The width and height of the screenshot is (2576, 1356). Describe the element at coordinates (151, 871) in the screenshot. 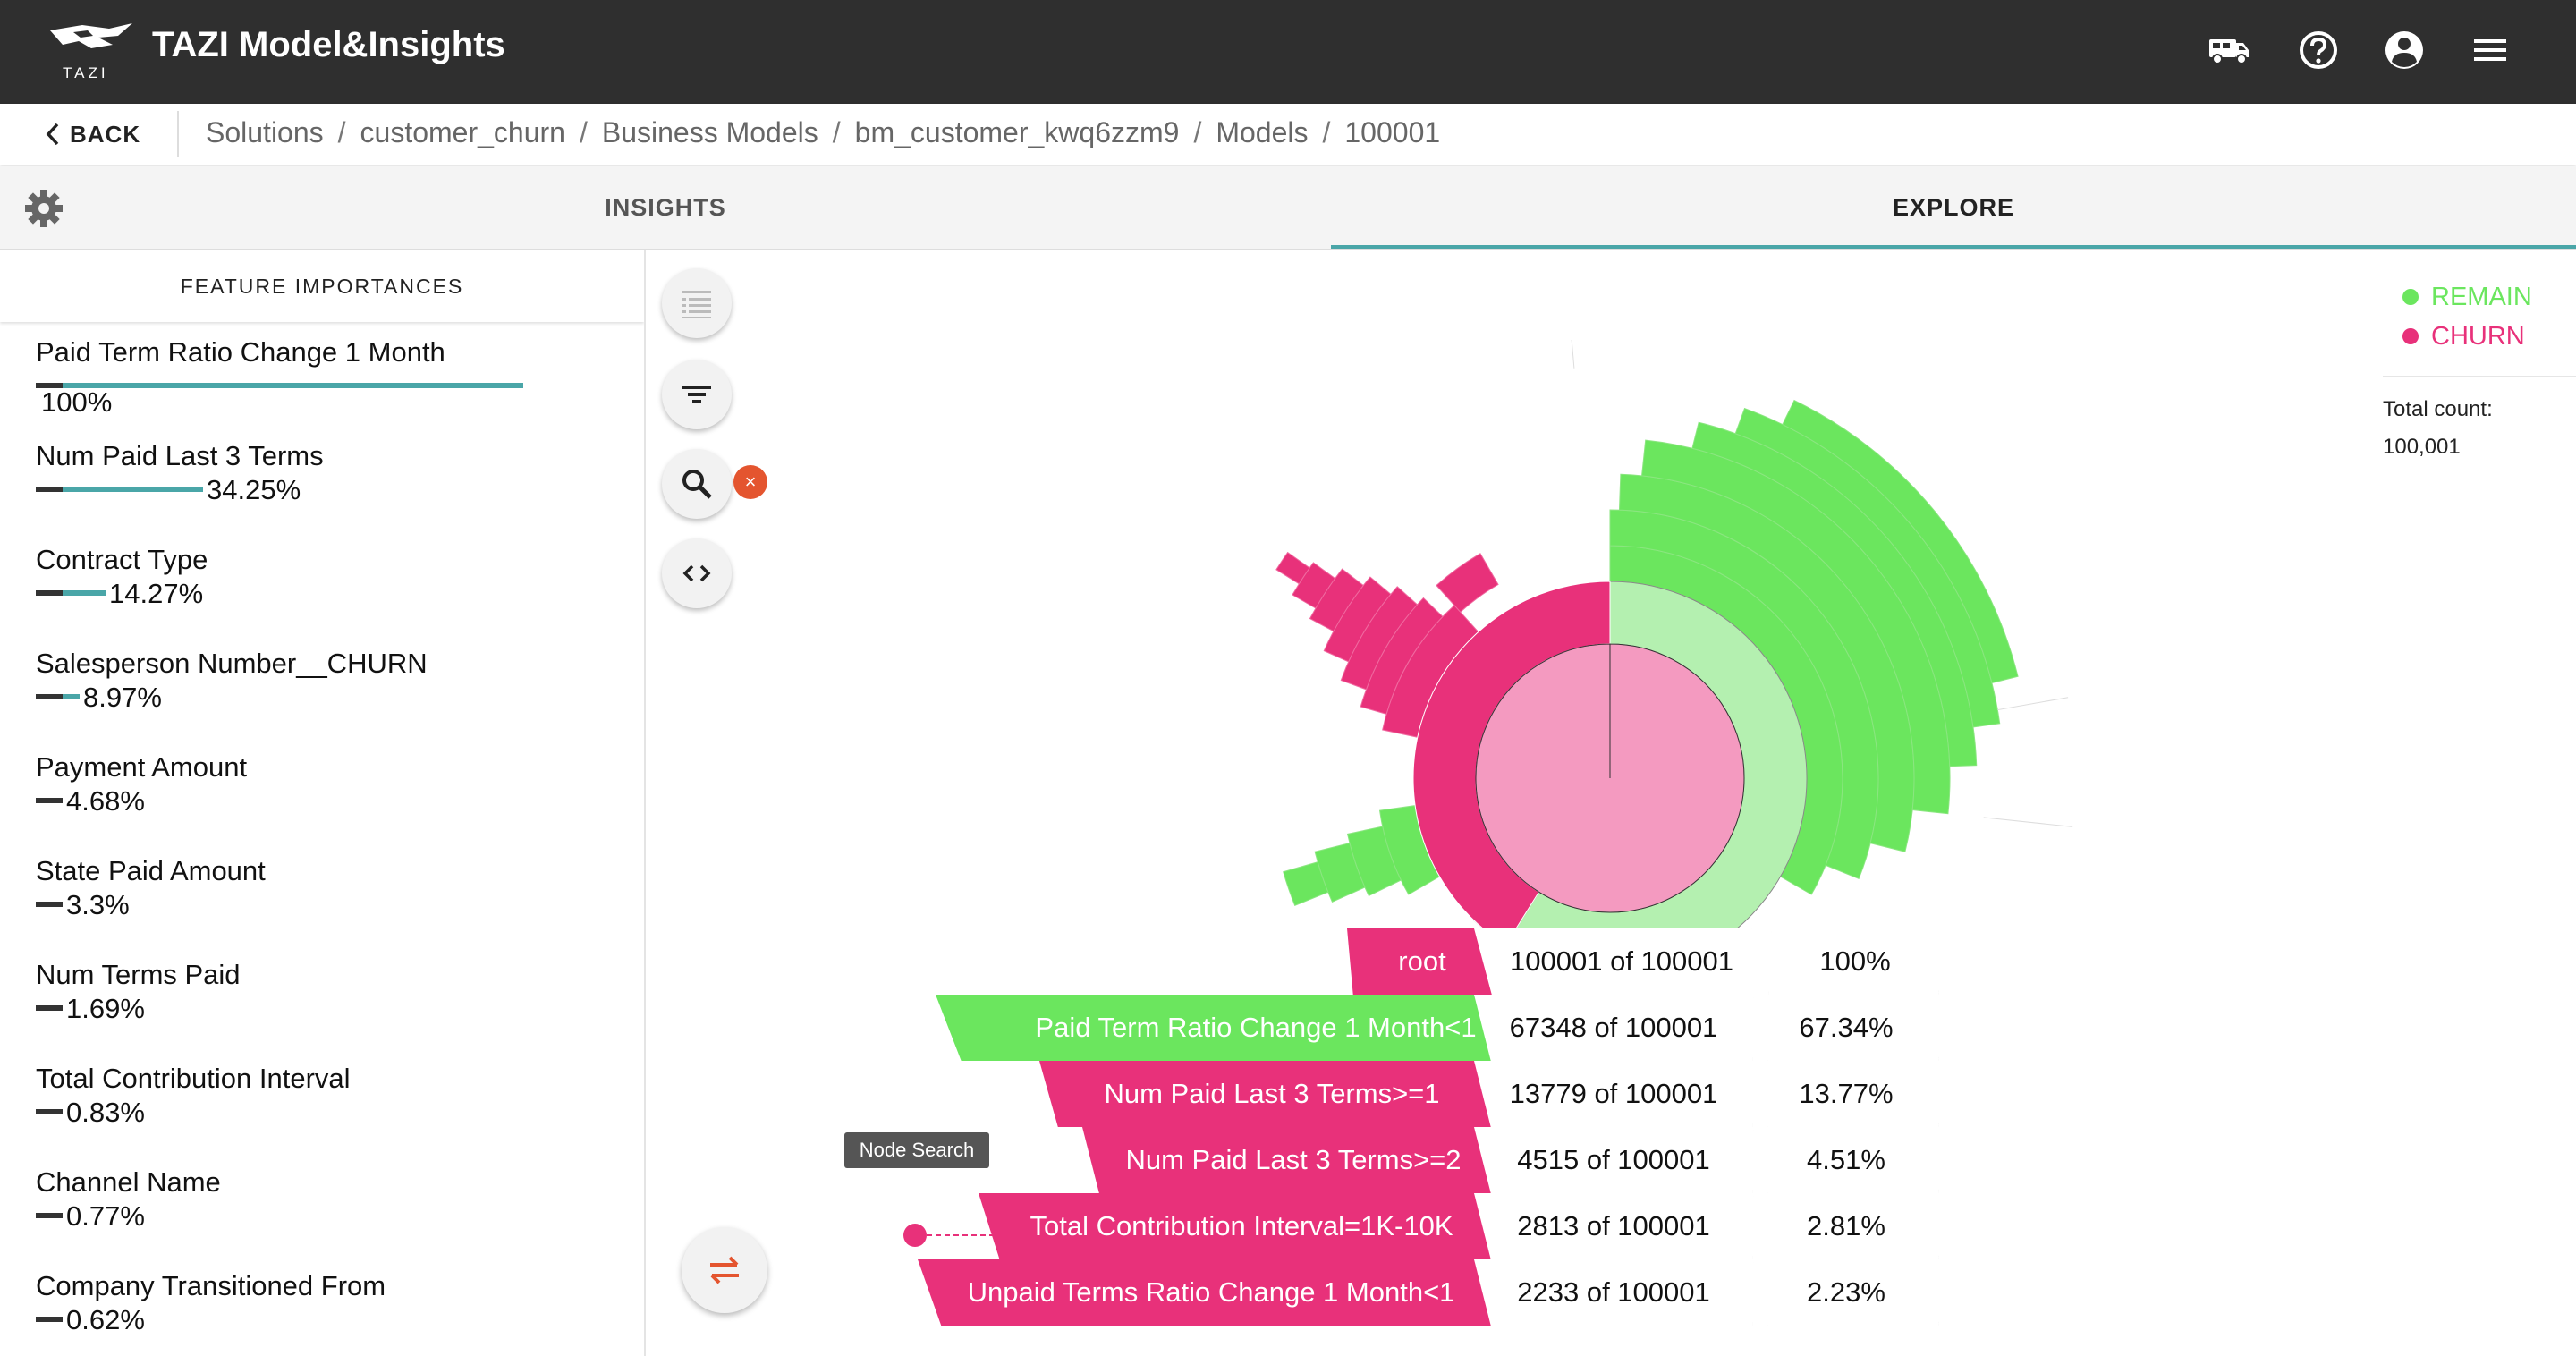

I see `feature-name: State Paid Amount` at that location.